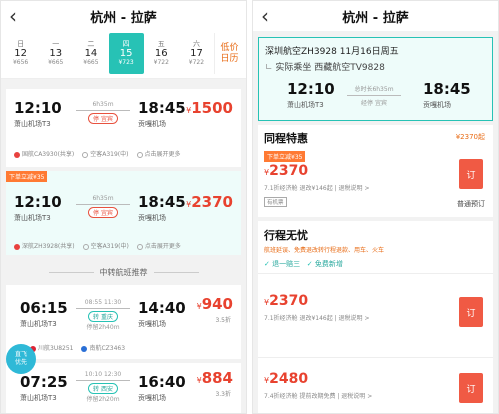 Image resolution: width=499 pixels, height=414 pixels. What do you see at coordinates (374, 103) in the screenshot?
I see `stop-info: 经停 宜宾` at bounding box center [374, 103].